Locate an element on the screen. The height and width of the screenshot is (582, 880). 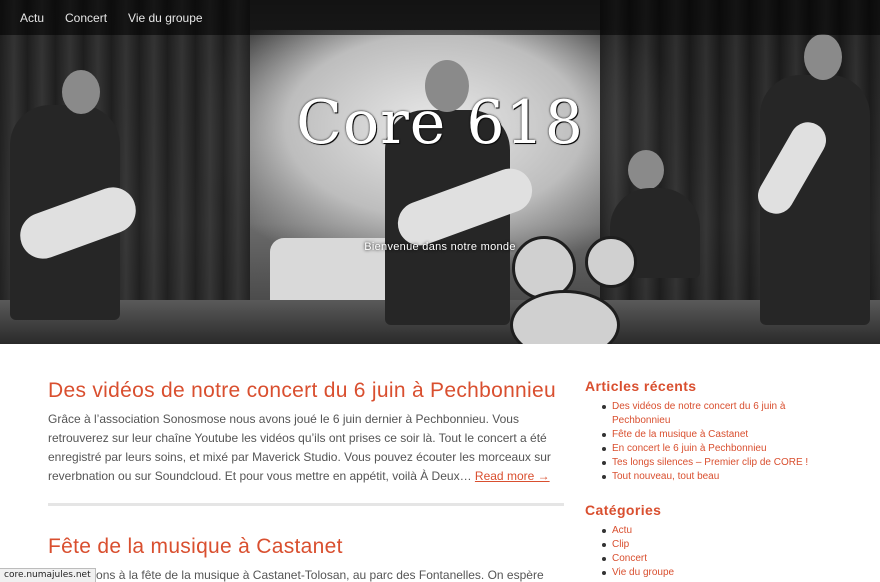
status-bar-url: core.numajules.net is located at coordinates (48, 575).